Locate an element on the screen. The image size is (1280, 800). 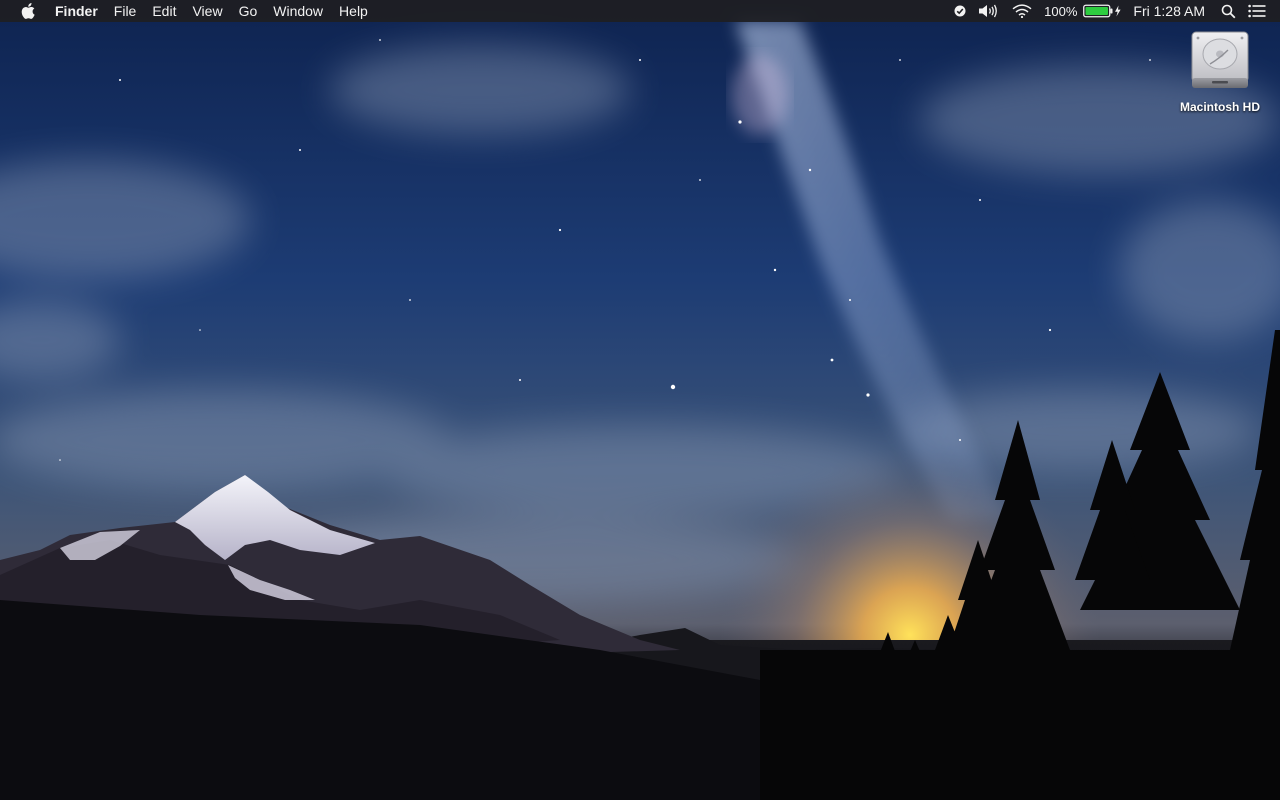
sync-status-icon is located at coordinates (960, 11).